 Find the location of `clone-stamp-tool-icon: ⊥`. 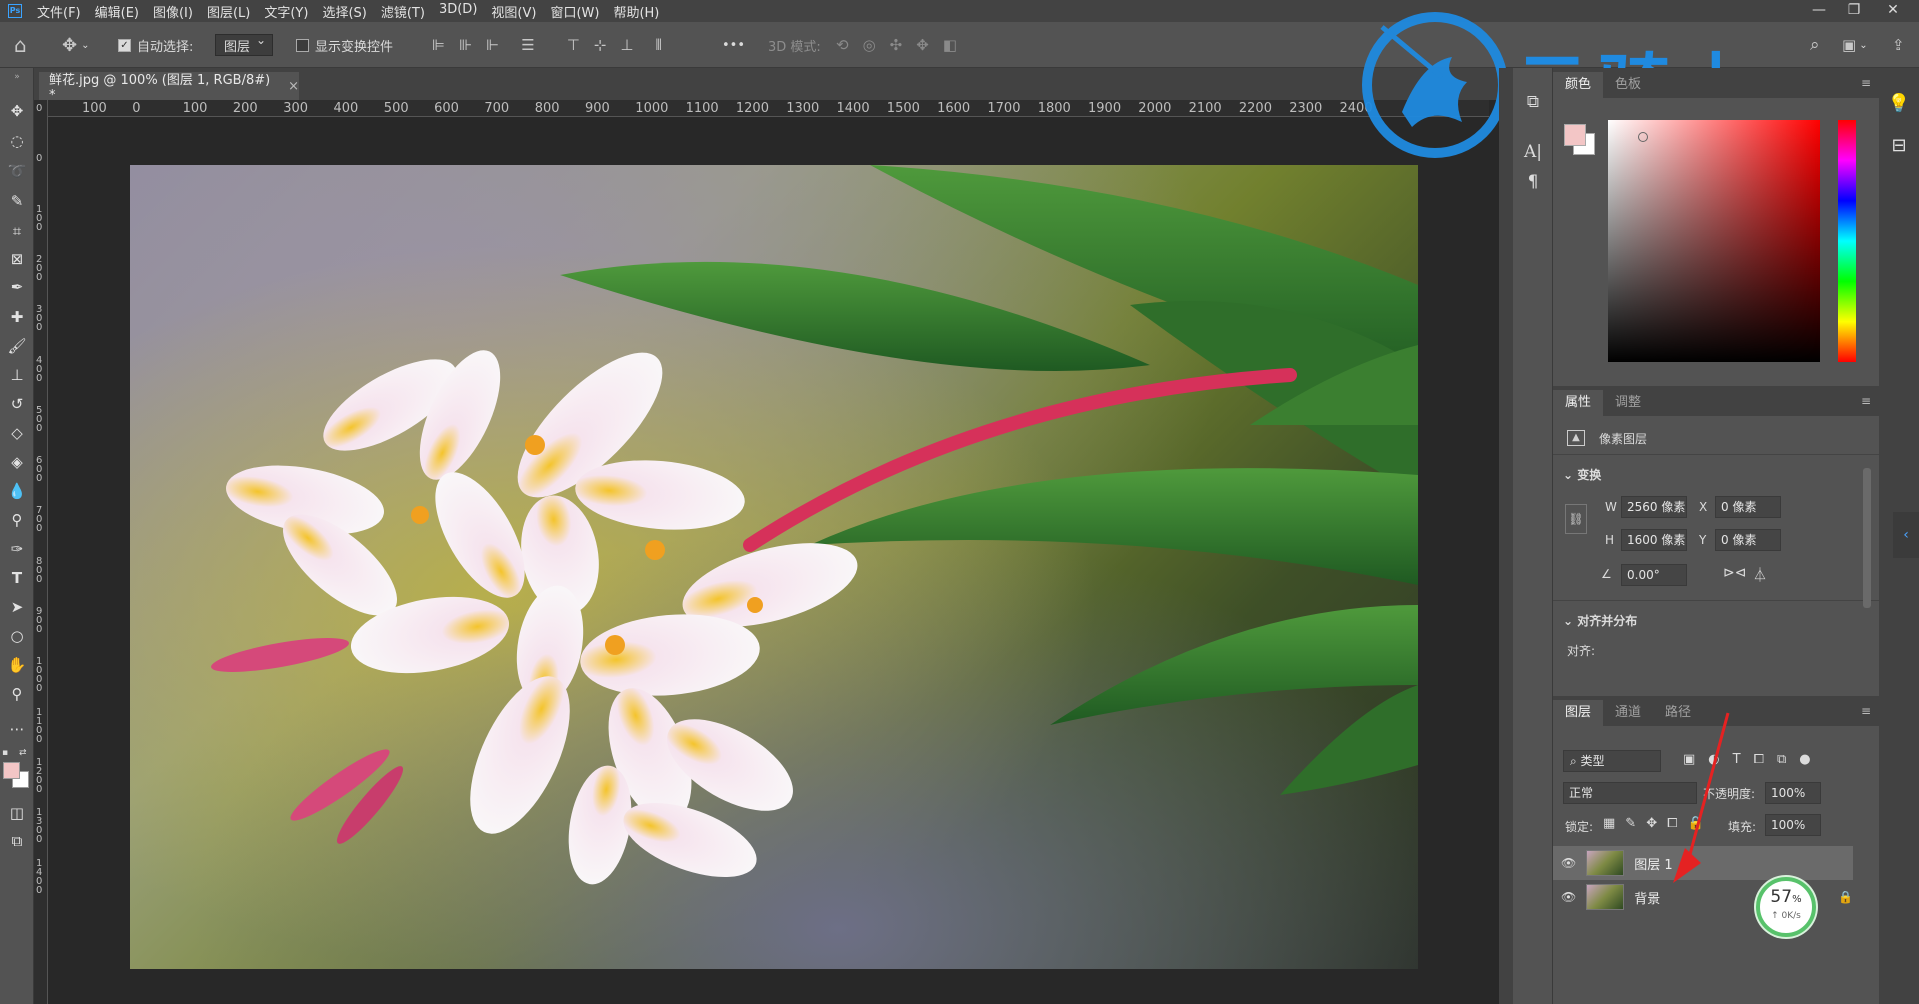

clone-stamp-tool-icon: ⊥ is located at coordinates (17, 375).